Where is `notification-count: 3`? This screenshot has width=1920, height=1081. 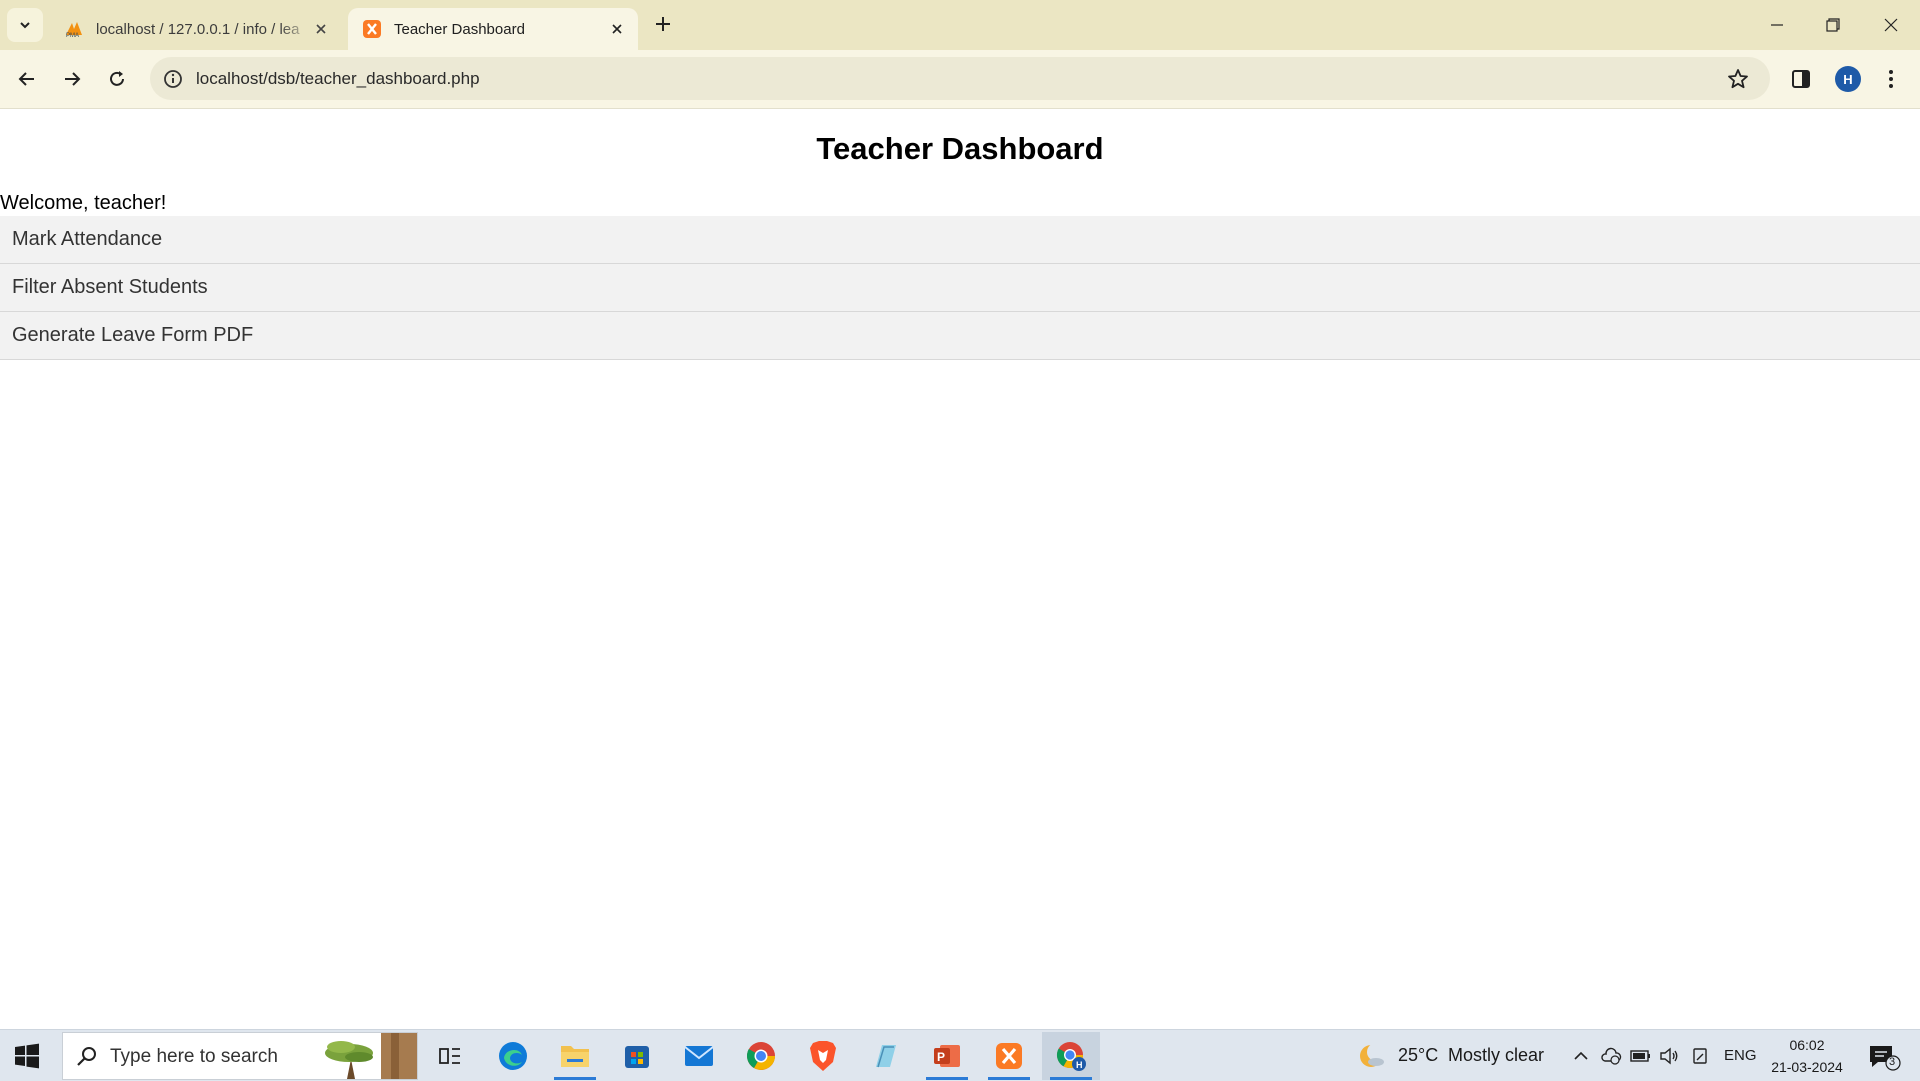 notification-count: 3 is located at coordinates (1892, 1062).